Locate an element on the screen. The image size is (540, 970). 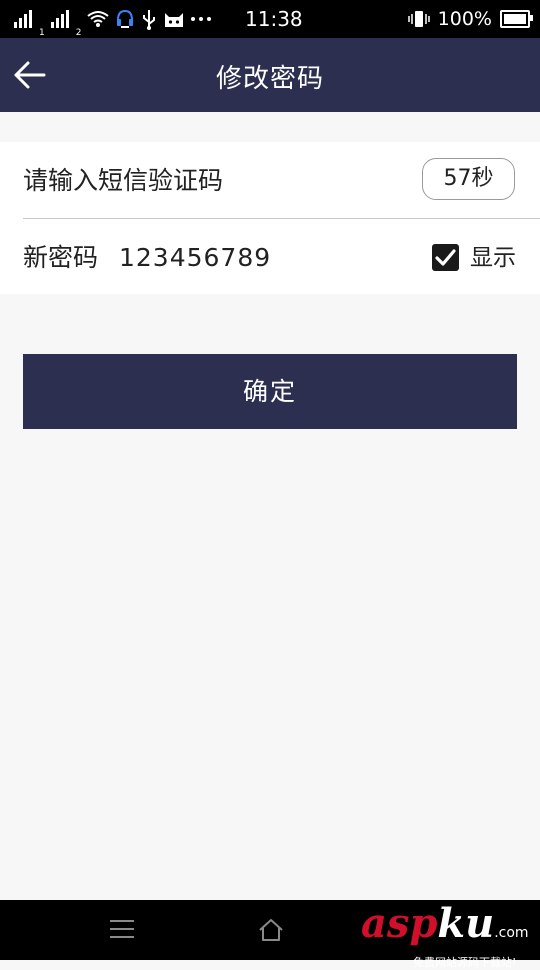
status-bar: 1 2 11:38 100% is located at coordinates (270, 19).